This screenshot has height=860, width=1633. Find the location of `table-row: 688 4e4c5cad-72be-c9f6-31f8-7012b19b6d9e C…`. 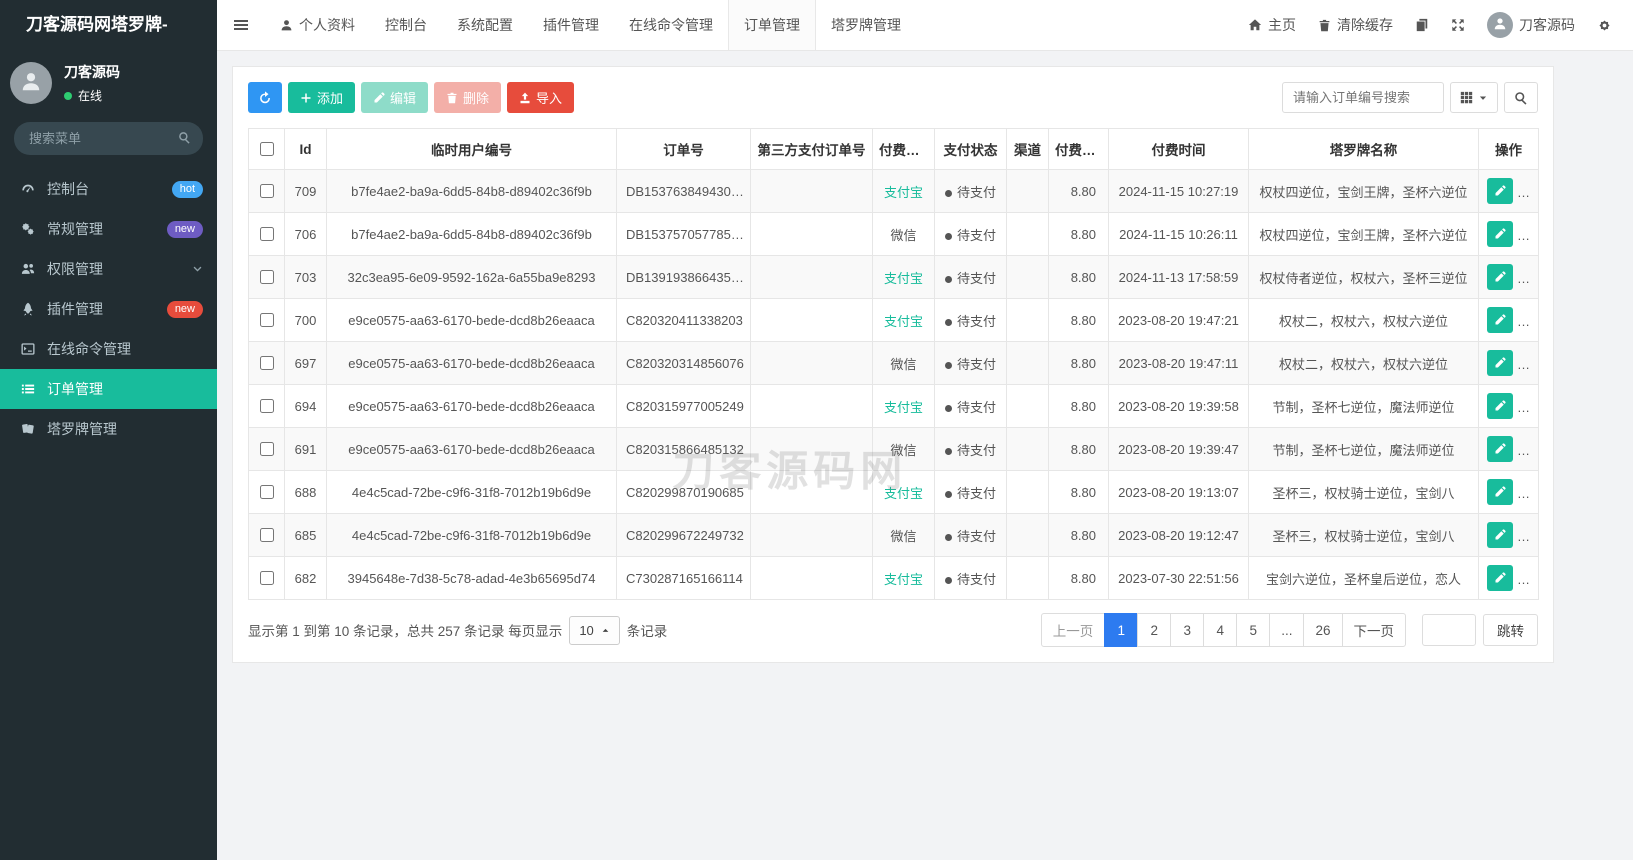

table-row: 688 4e4c5cad-72be-c9f6-31f8-7012b19b6d9e C… is located at coordinates (893, 492).